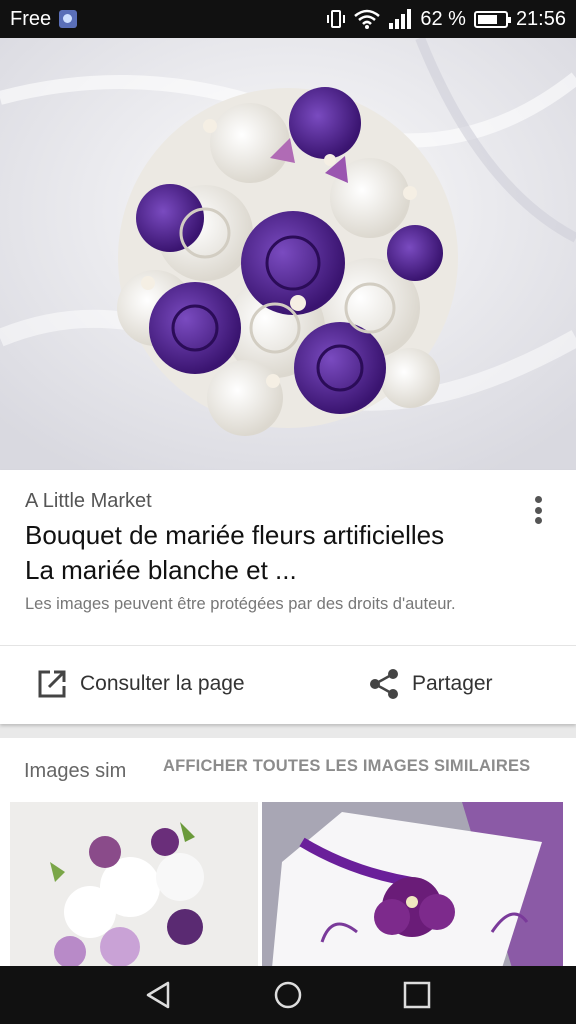 This screenshot has height=1024, width=576. What do you see at coordinates (452, 683) in the screenshot?
I see `share-label: Partager` at bounding box center [452, 683].